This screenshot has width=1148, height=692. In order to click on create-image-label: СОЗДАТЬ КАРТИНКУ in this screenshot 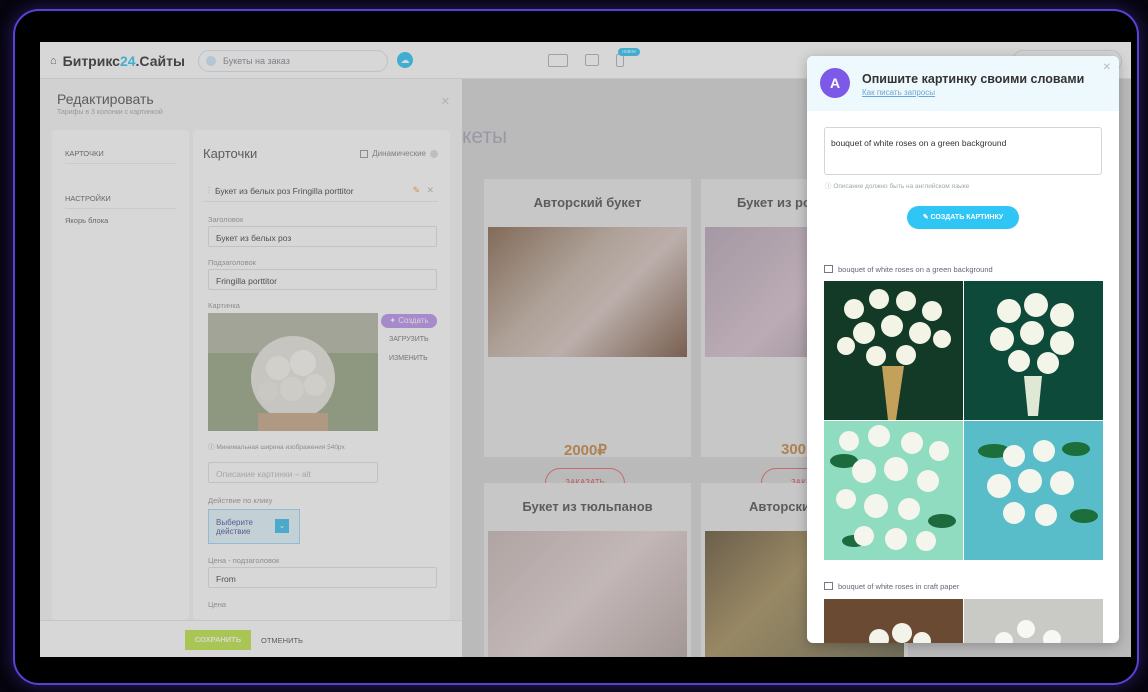, I will do `click(967, 217)`.